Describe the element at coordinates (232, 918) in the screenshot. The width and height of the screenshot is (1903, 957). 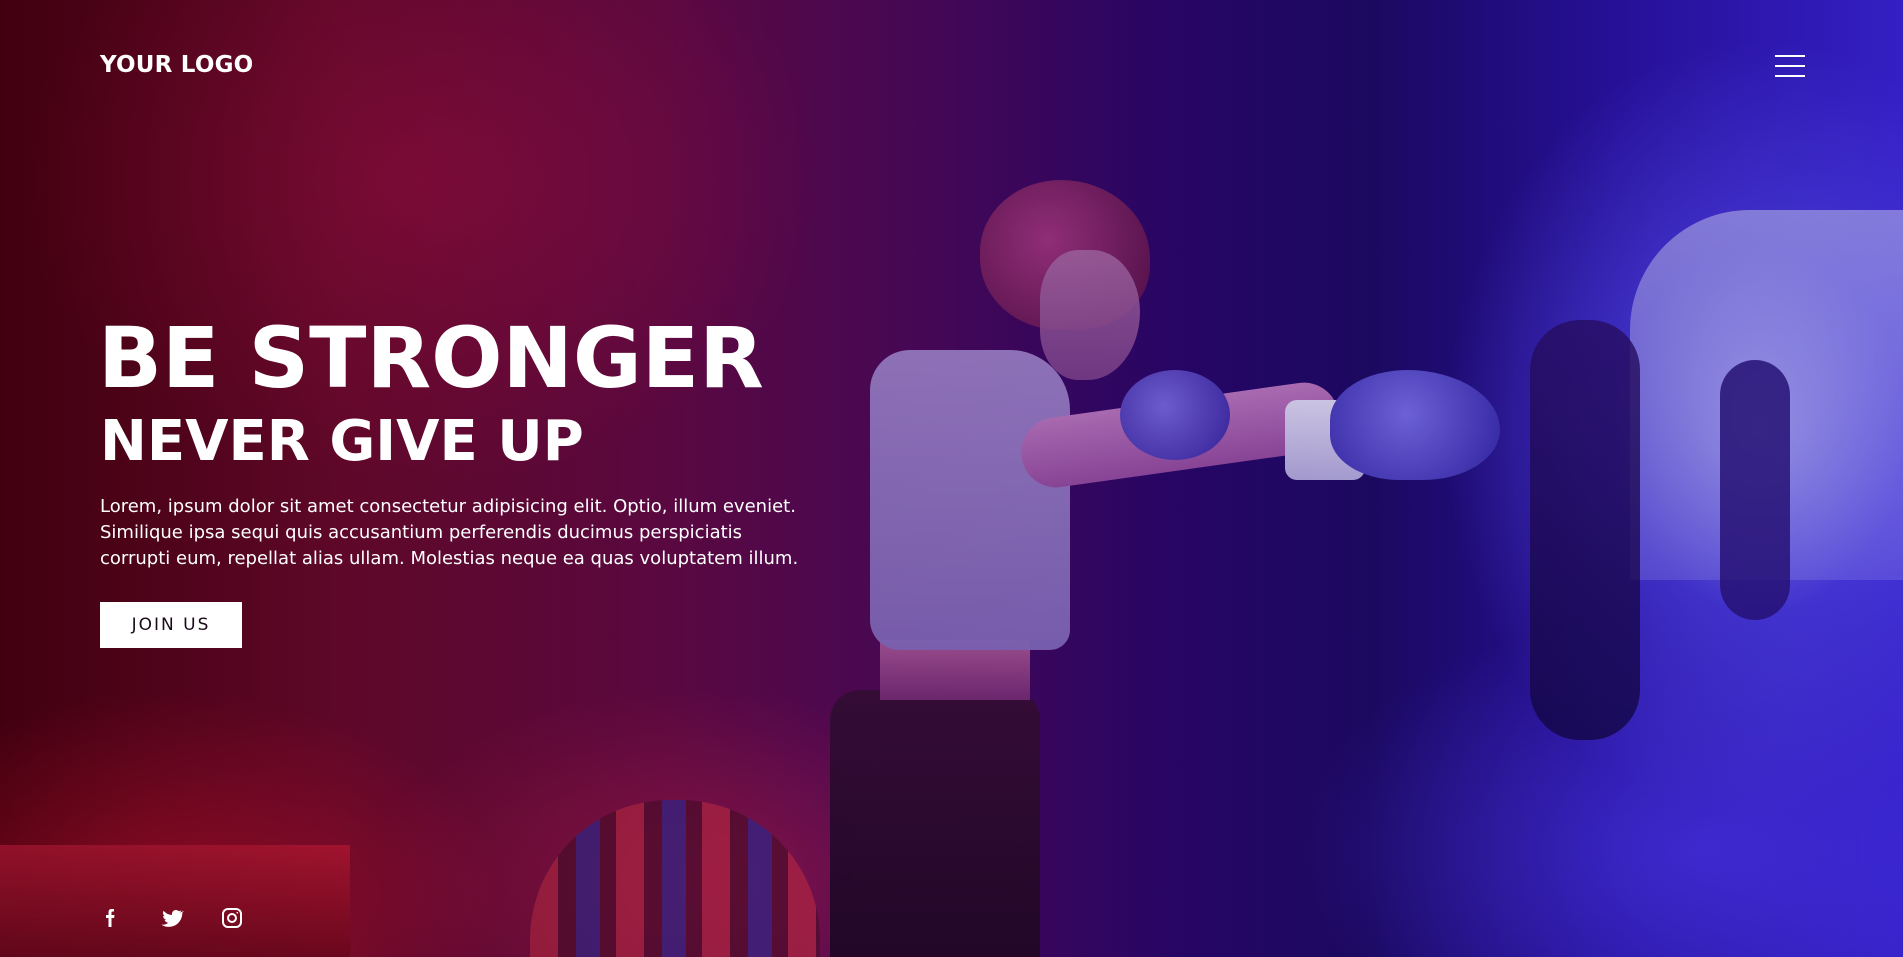
I see `instagram-icon` at that location.